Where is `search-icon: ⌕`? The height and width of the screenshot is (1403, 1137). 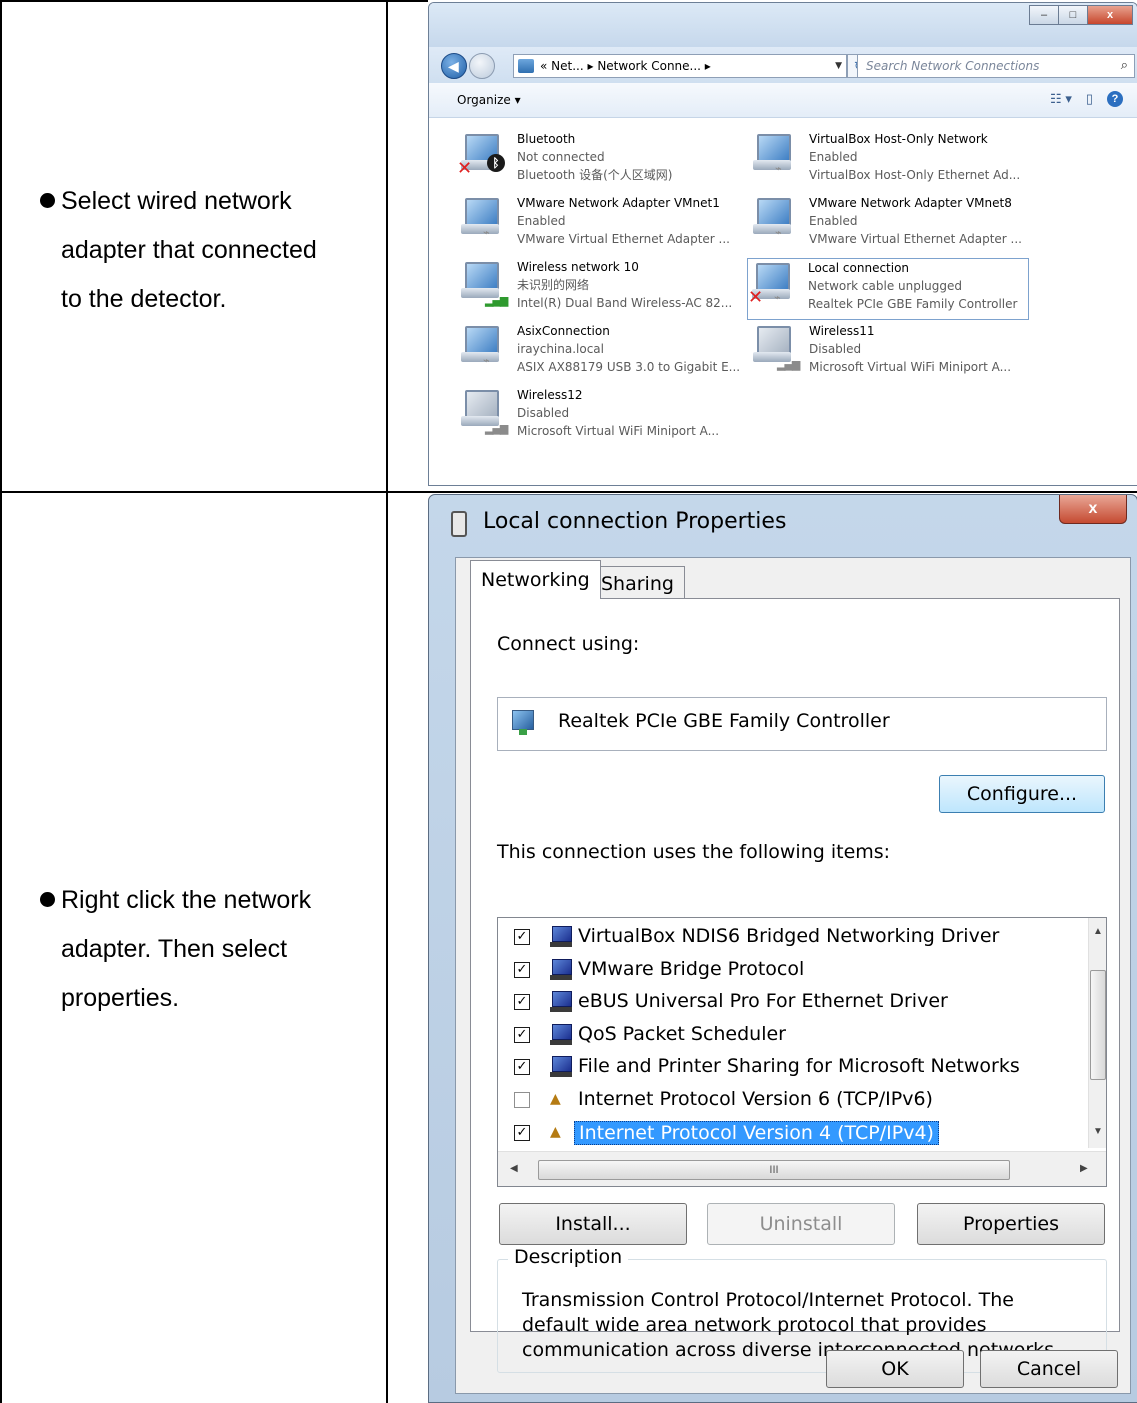
search-icon: ⌕ is located at coordinates (1124, 66).